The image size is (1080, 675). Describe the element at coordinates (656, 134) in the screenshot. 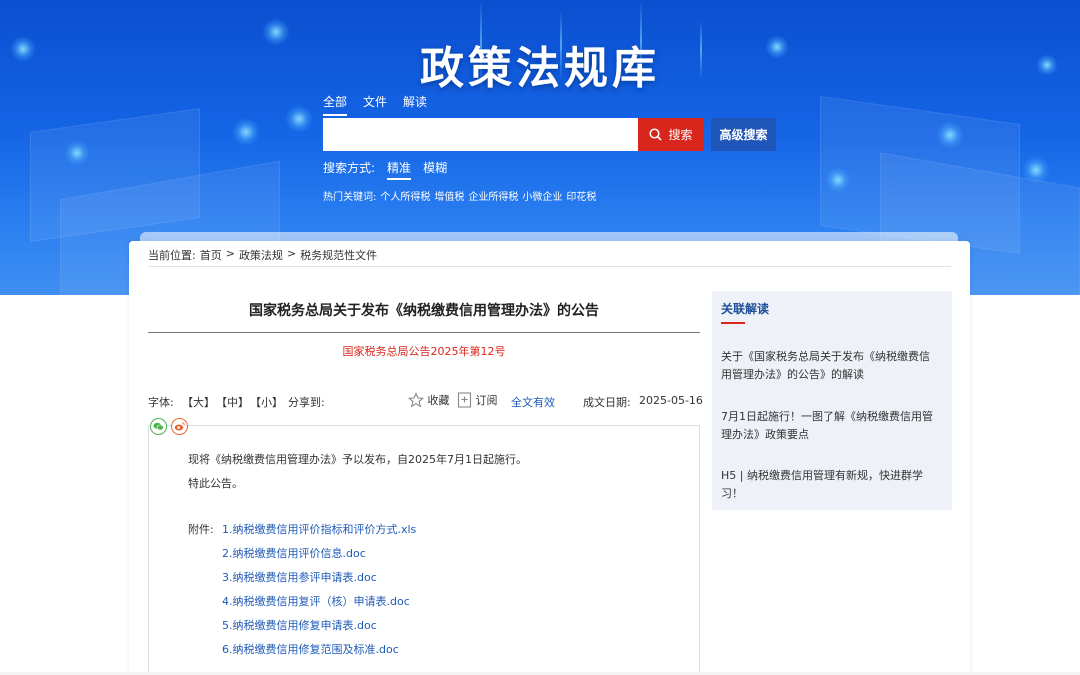

I see `search-icon` at that location.